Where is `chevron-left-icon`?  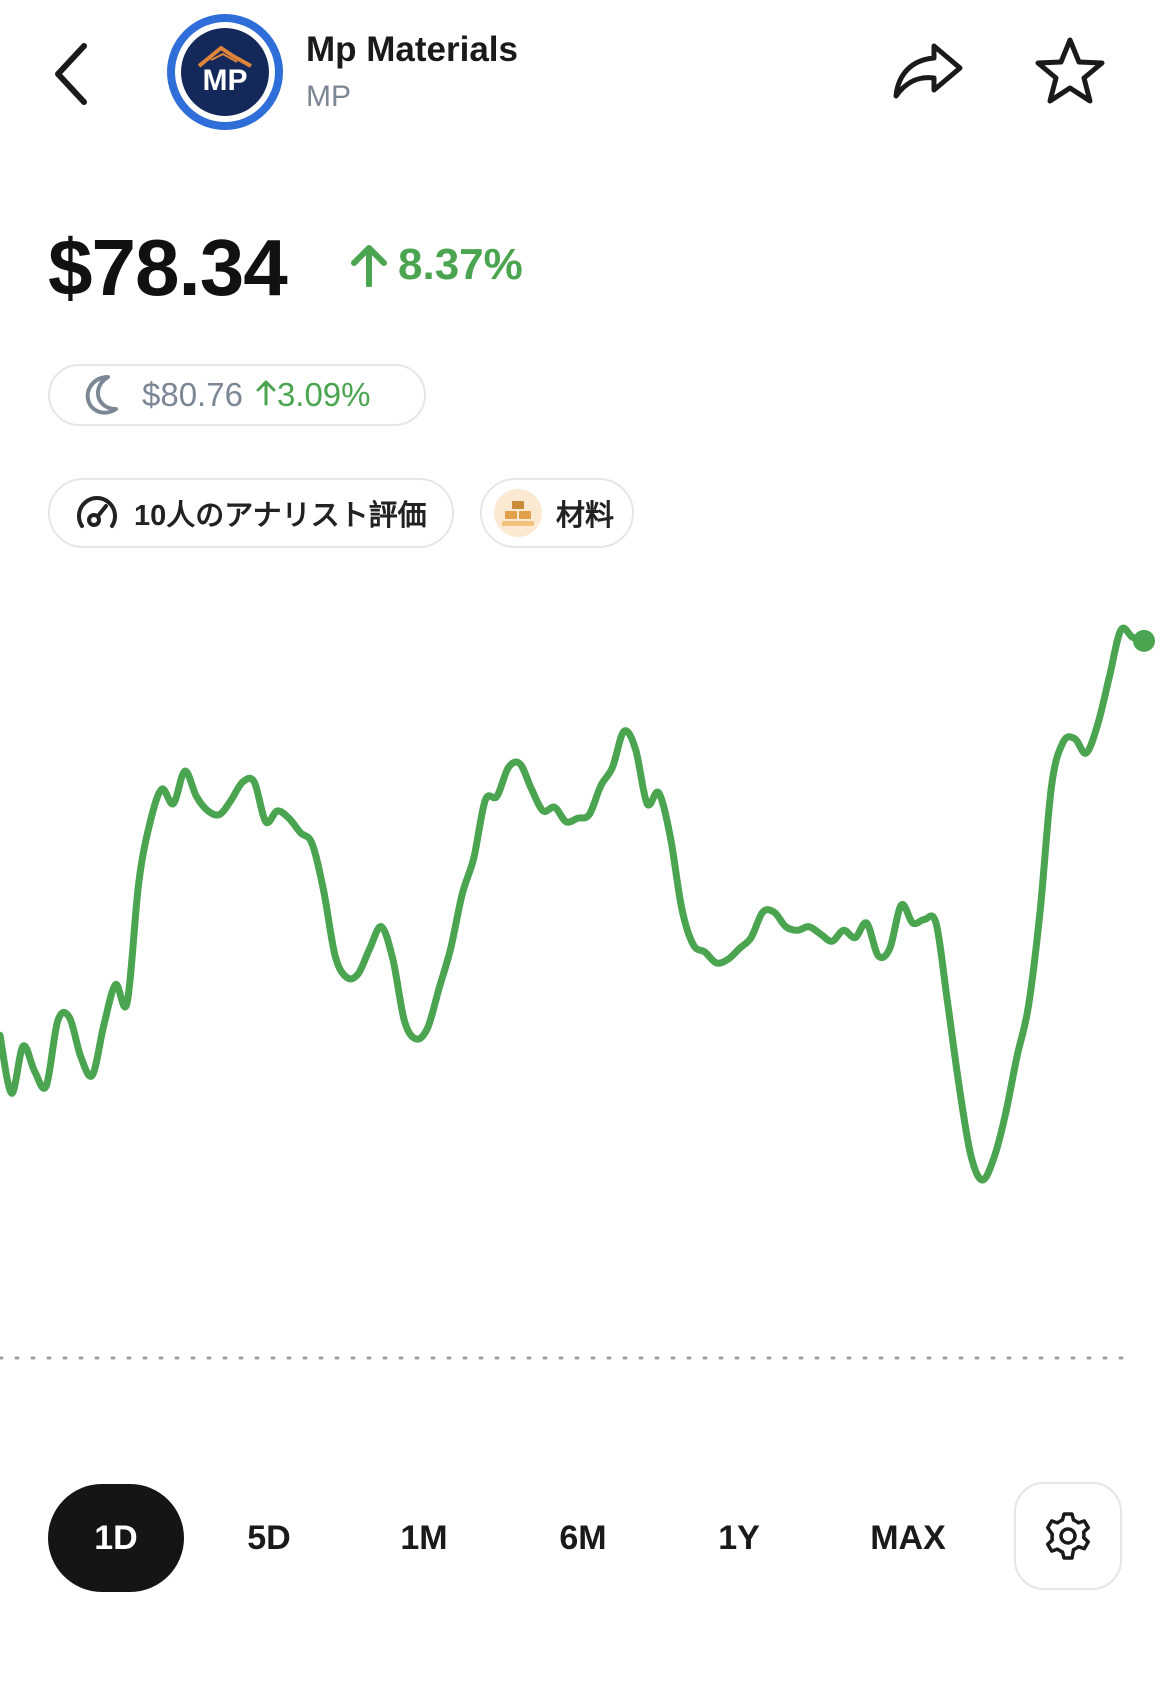
chevron-left-icon is located at coordinates (71, 74).